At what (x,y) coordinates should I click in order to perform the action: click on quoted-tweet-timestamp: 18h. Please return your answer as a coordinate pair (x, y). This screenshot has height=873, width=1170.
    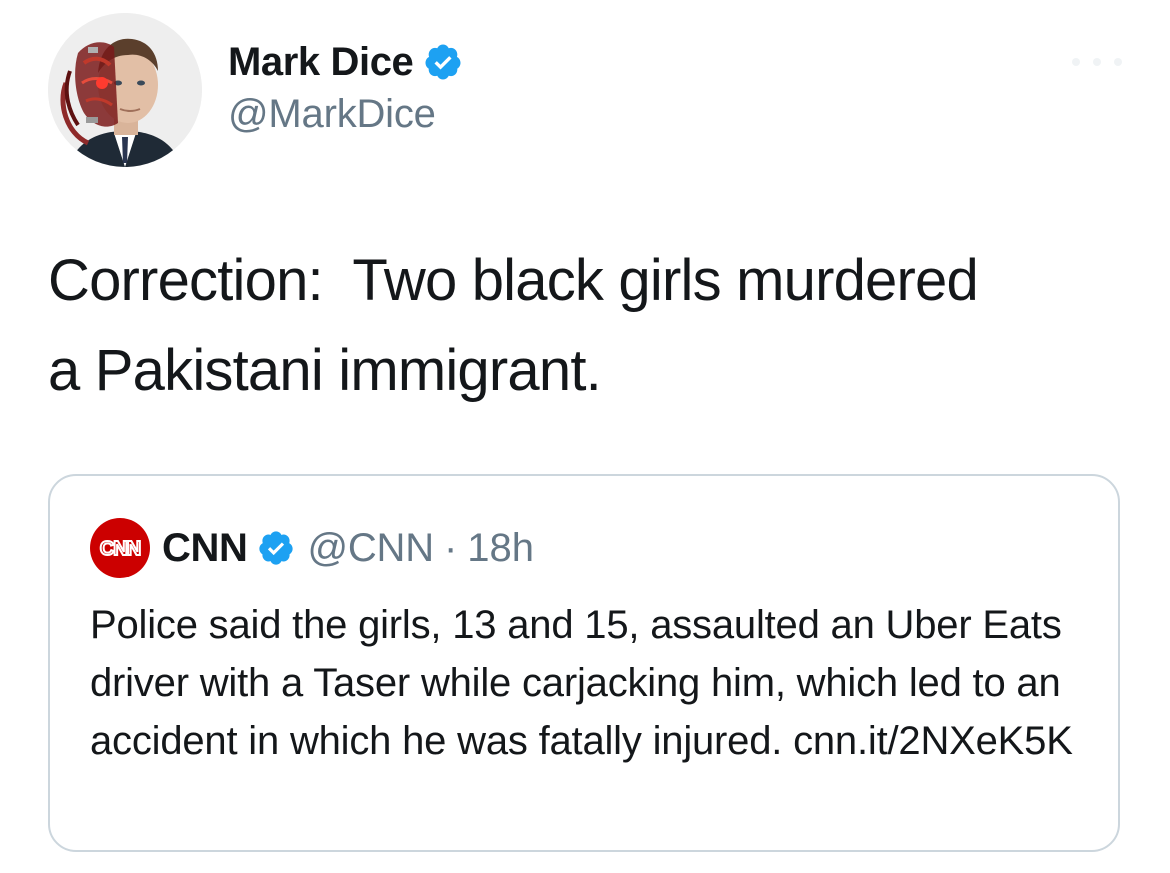
    Looking at the image, I should click on (500, 548).